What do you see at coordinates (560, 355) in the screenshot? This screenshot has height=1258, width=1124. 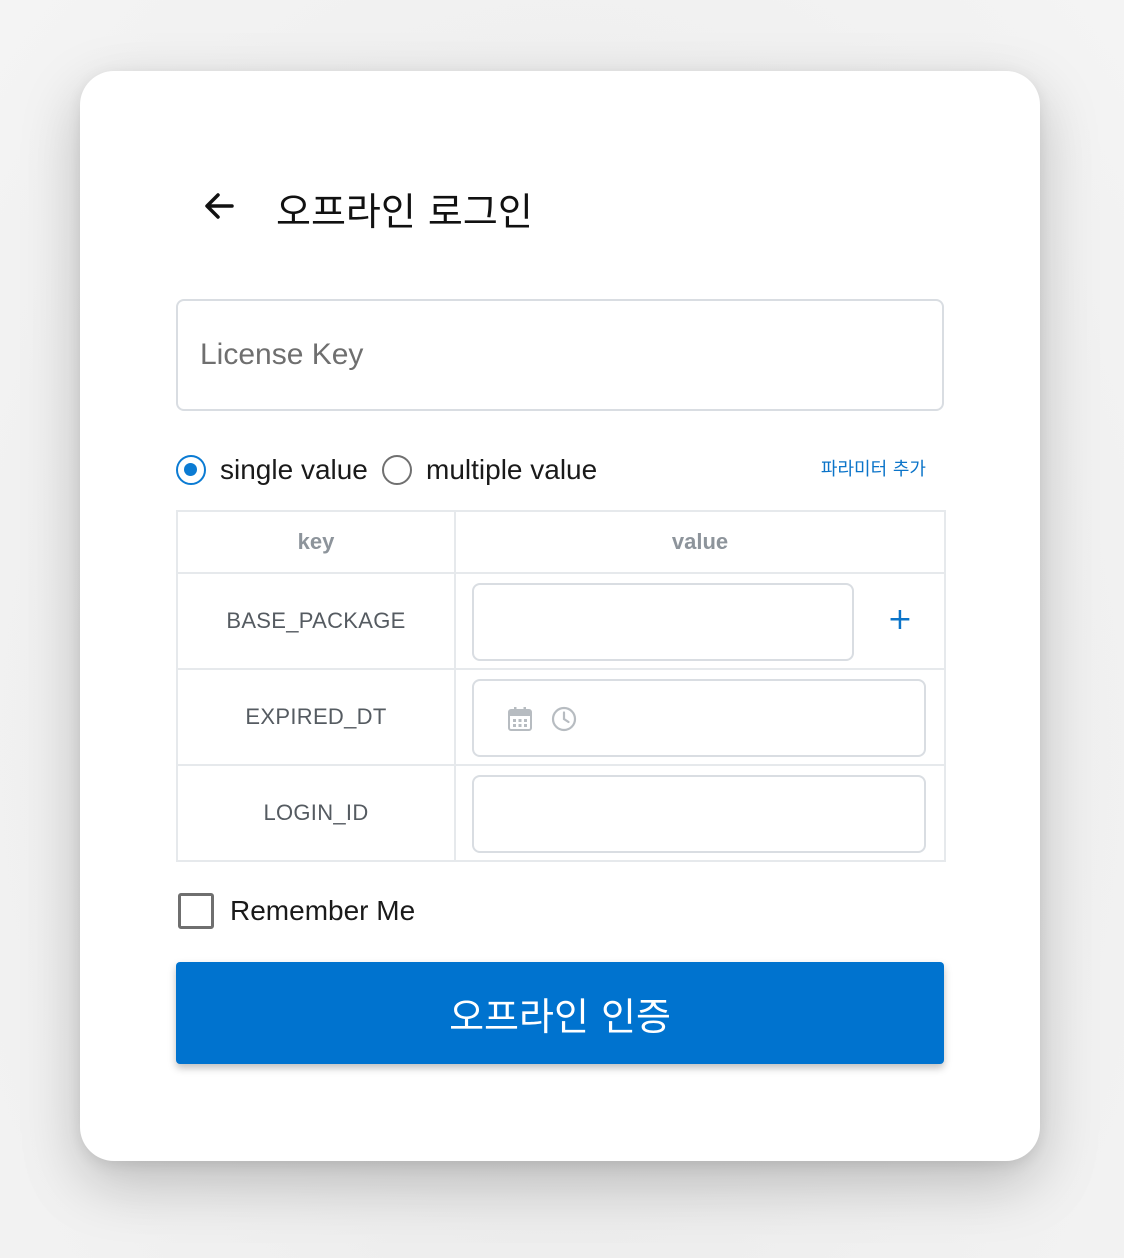 I see `license-key-input` at bounding box center [560, 355].